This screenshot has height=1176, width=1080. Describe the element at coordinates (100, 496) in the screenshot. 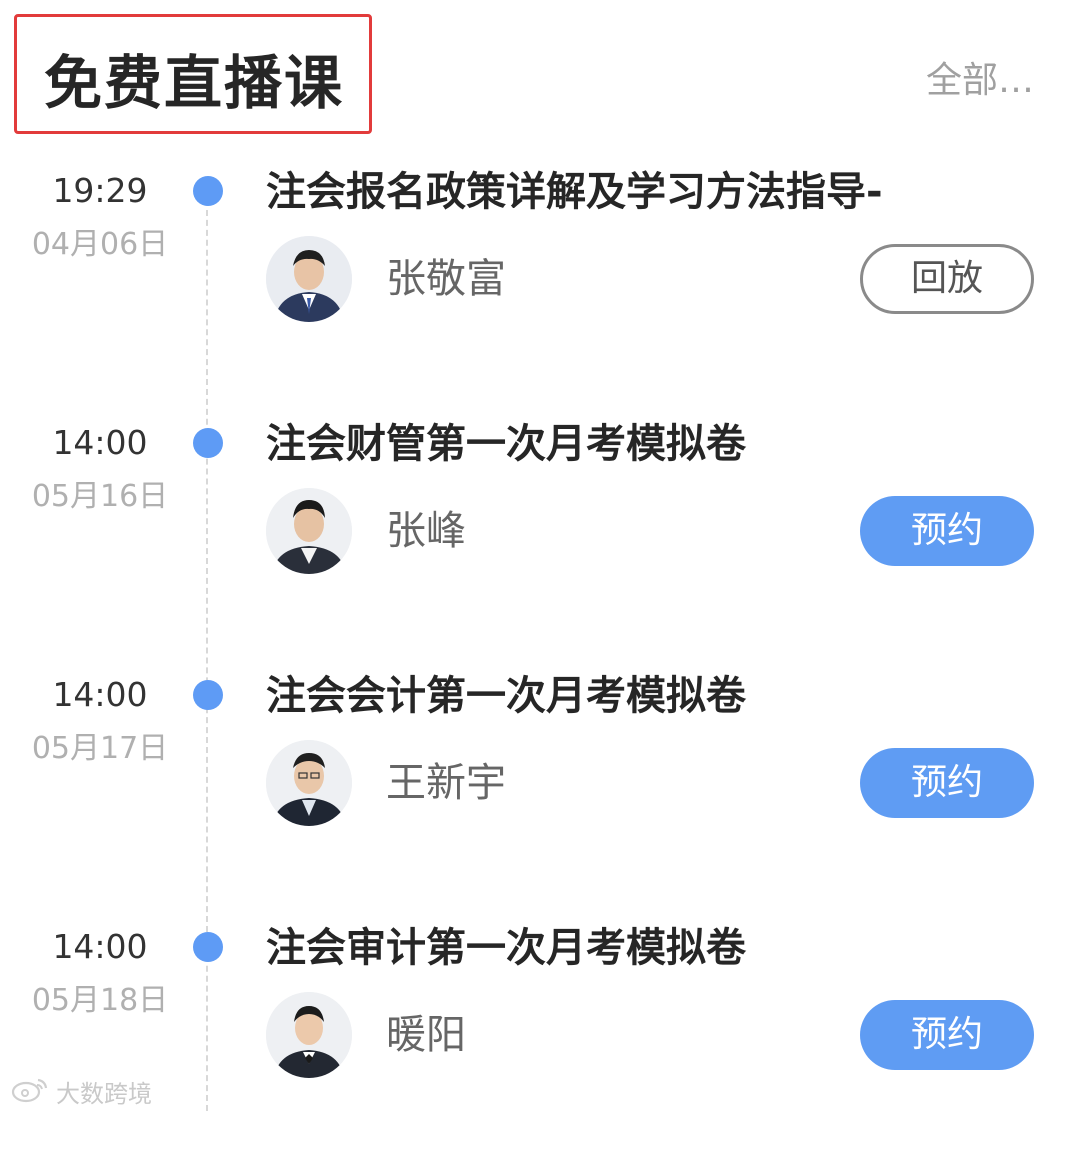

I see `course-date: 05月16日` at that location.